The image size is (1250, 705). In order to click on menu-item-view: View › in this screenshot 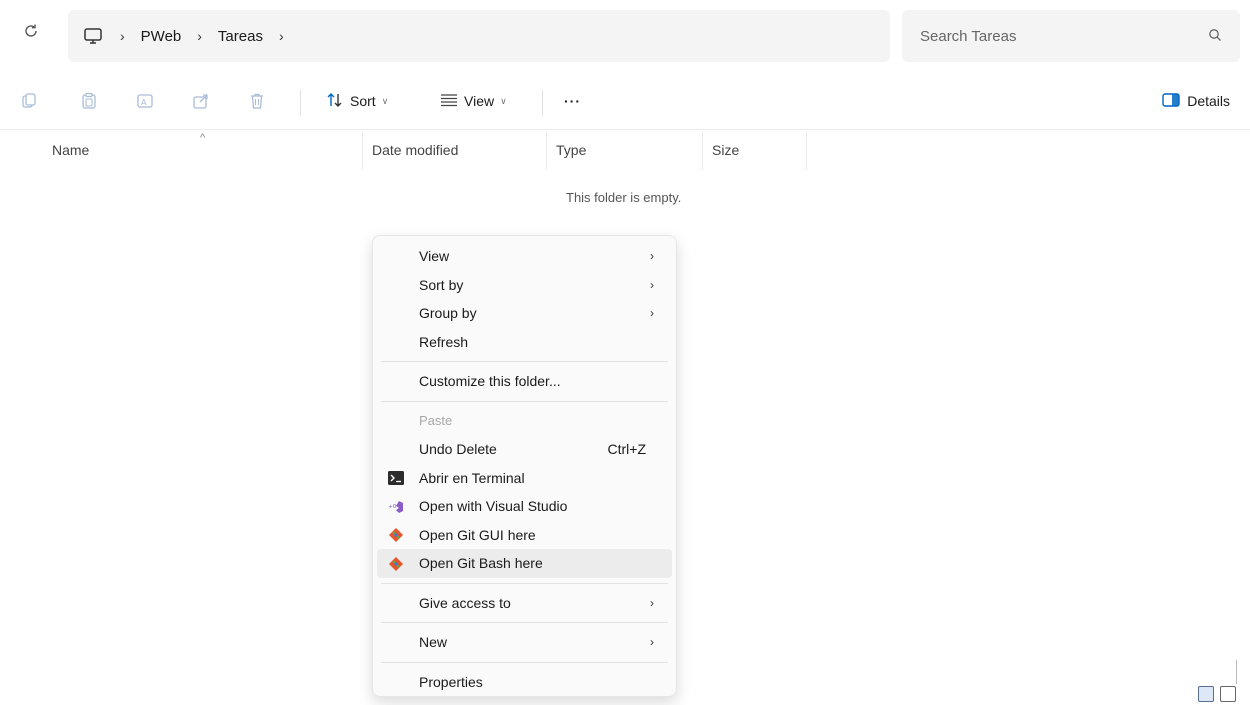, I will do `click(524, 256)`.